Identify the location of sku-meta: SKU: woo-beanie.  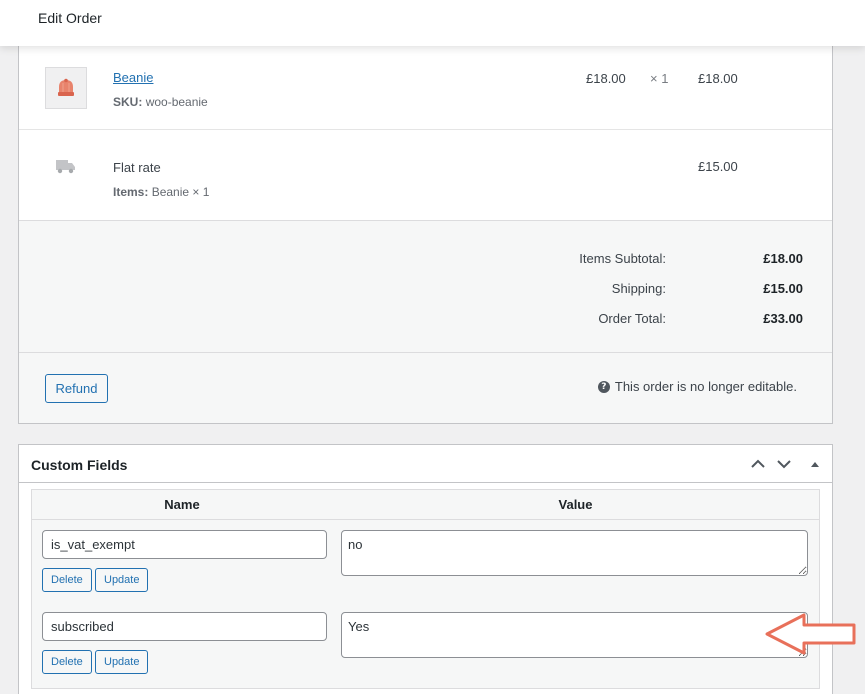
(160, 102).